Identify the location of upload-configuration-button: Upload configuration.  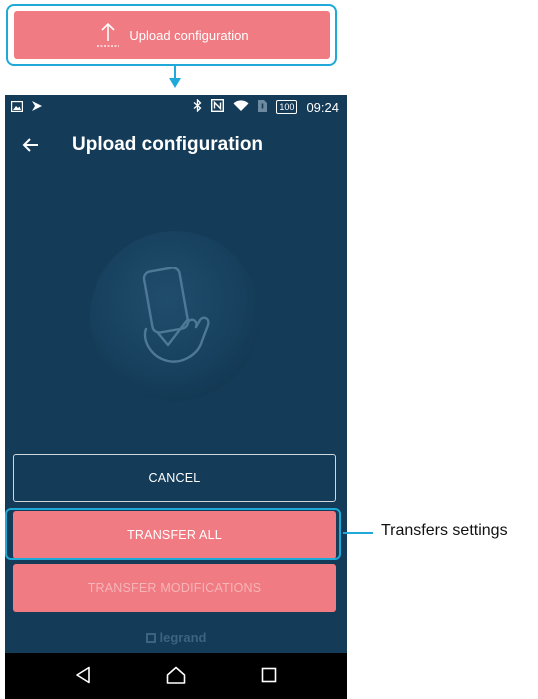
(172, 35).